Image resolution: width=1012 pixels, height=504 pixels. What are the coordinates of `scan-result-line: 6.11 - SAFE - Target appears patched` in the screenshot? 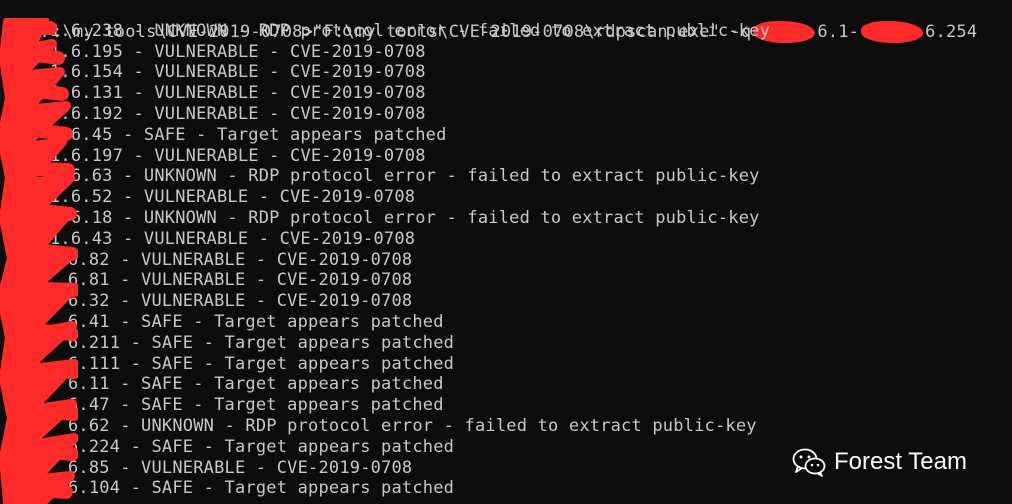 It's located at (256, 384).